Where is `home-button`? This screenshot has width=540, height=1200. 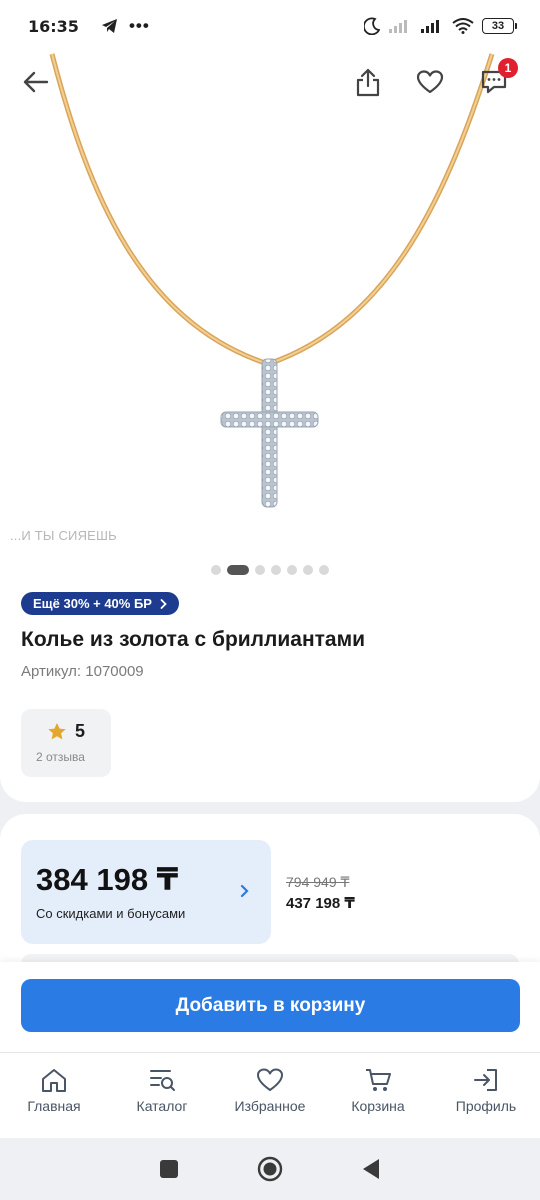 home-button is located at coordinates (270, 1169).